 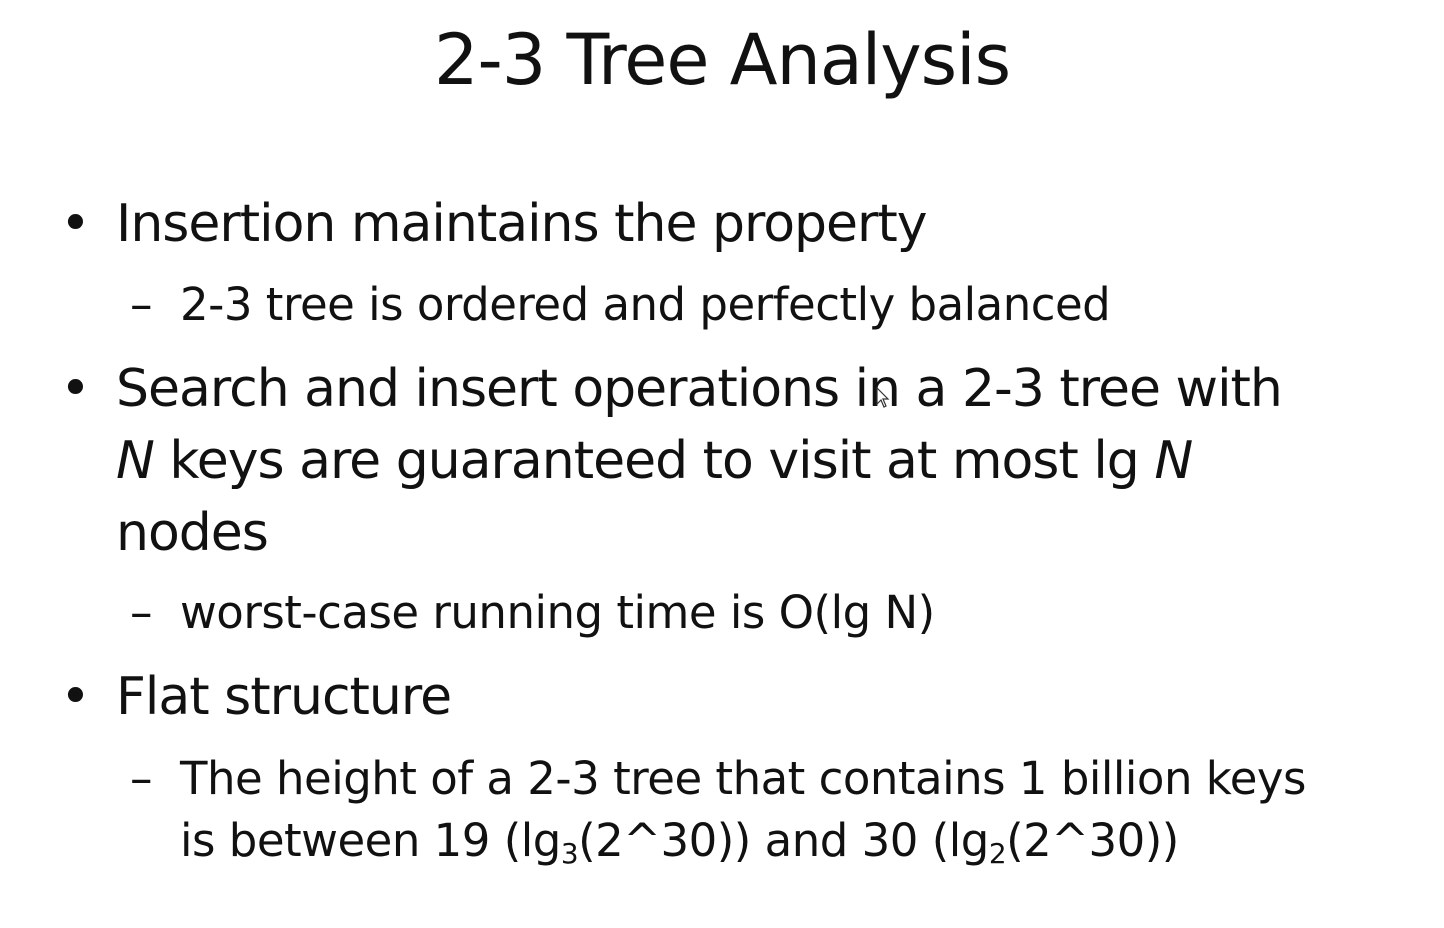 I want to click on log-base-3: 3, so click(x=569, y=853).